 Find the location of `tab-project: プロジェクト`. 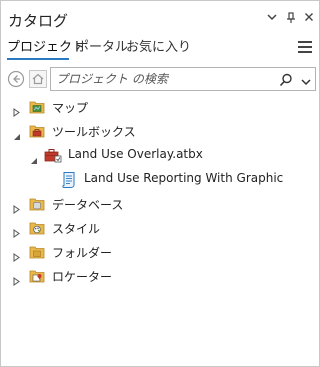

tab-project: プロジェクト is located at coordinates (46, 45).